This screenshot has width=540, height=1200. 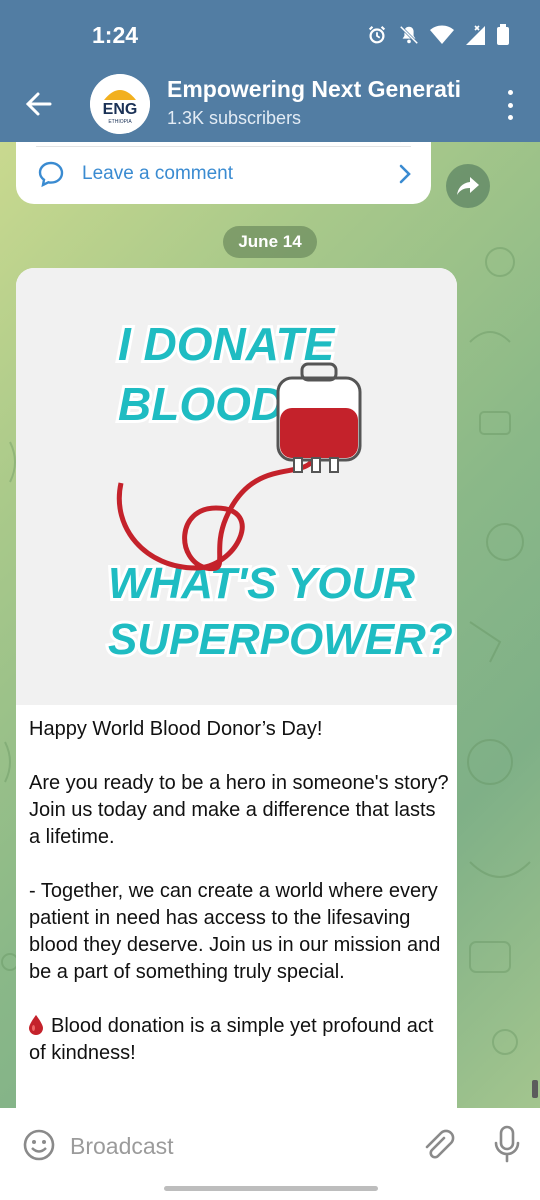 I want to click on gesture-nav-handle, so click(x=271, y=1188).